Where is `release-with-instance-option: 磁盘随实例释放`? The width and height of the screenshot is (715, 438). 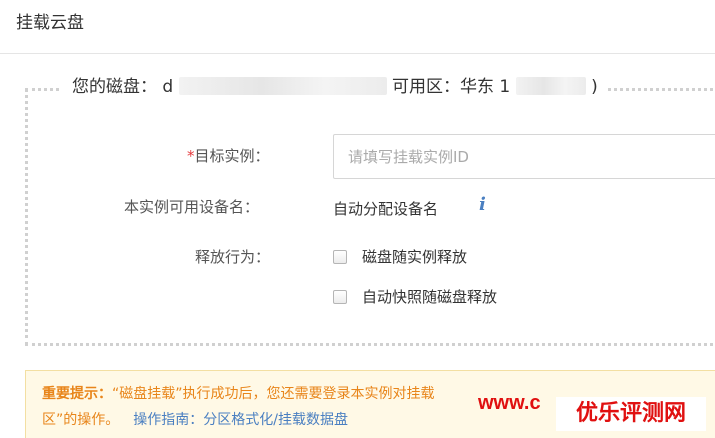 release-with-instance-option: 磁盘随实例释放 is located at coordinates (400, 256).